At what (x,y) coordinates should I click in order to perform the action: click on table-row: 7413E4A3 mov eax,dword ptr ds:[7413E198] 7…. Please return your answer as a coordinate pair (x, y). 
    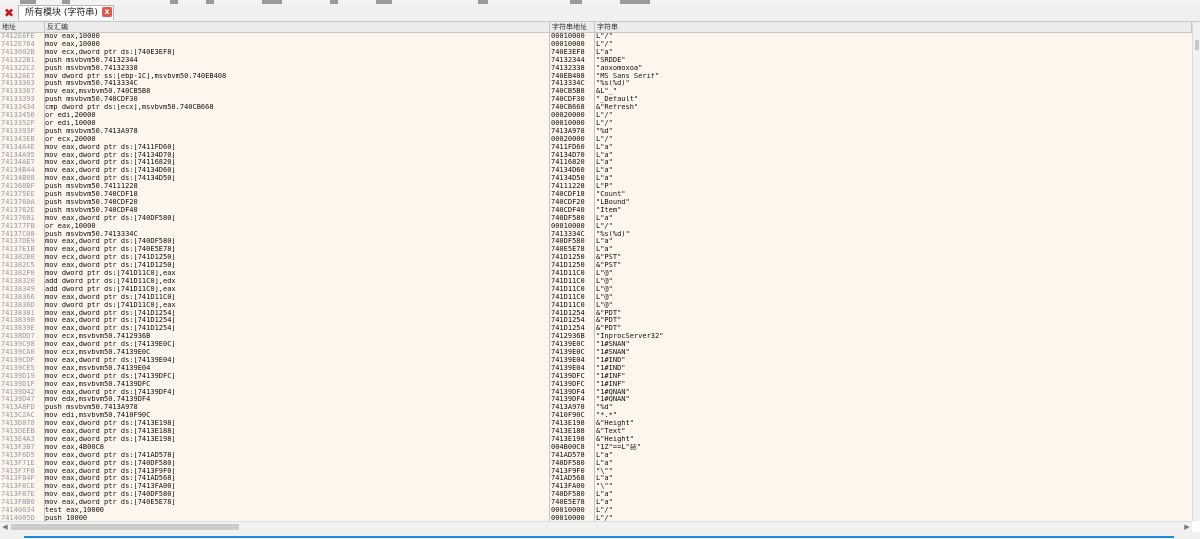
    Looking at the image, I should click on (596, 440).